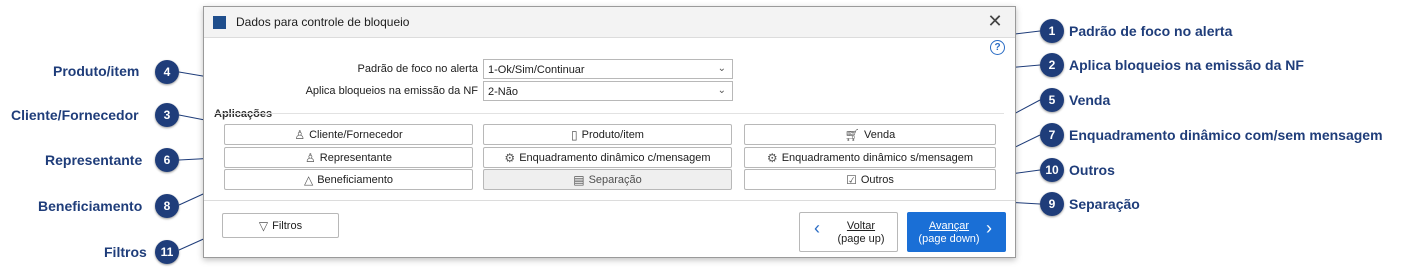 Image resolution: width=1419 pixels, height=279 pixels. I want to click on callout-badge-1: 1, so click(1052, 31).